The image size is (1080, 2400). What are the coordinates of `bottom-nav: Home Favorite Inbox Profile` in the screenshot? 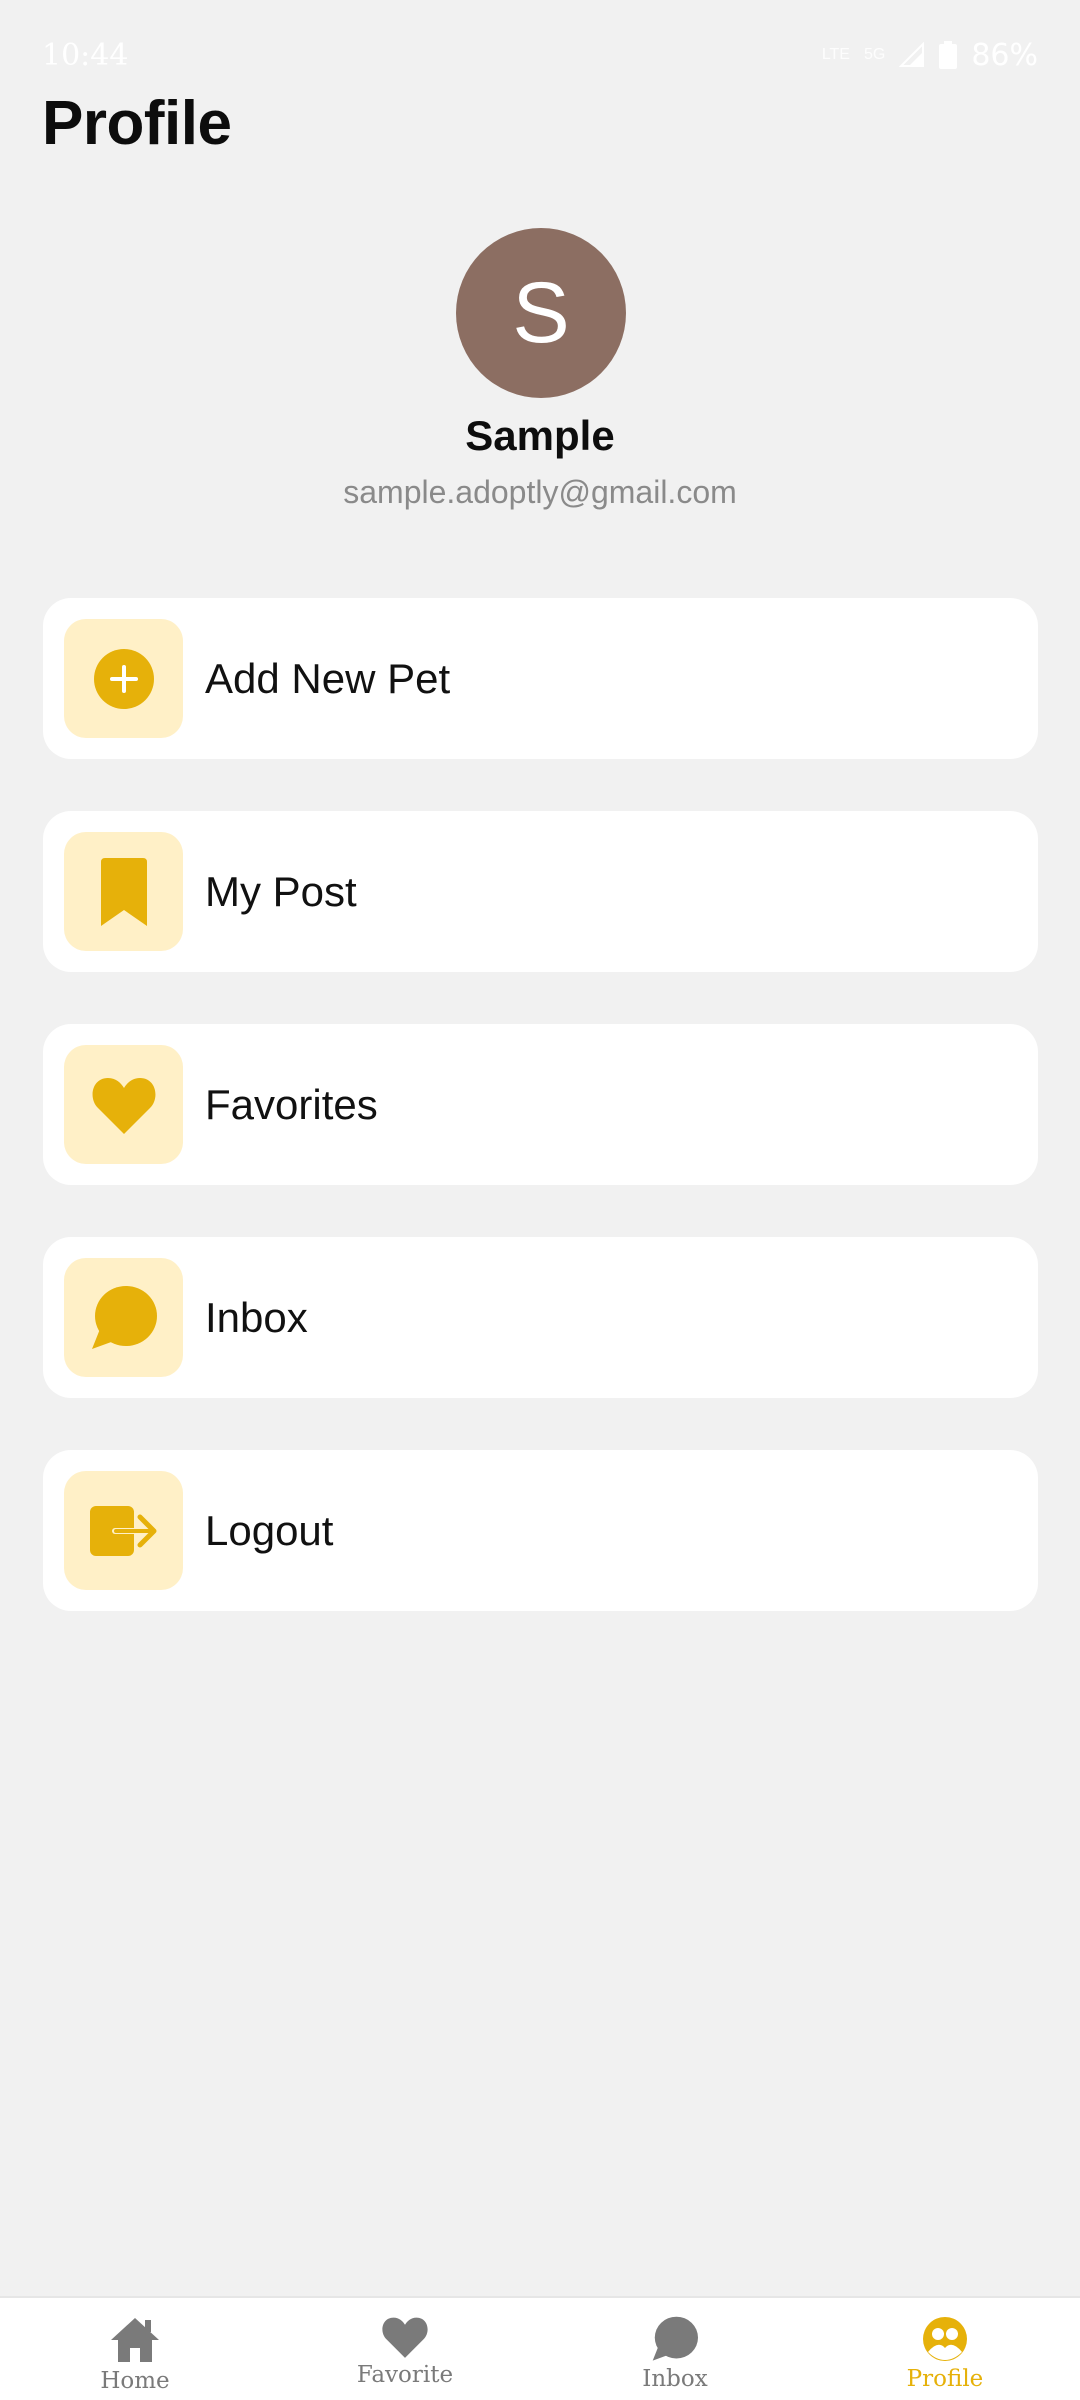 It's located at (540, 2348).